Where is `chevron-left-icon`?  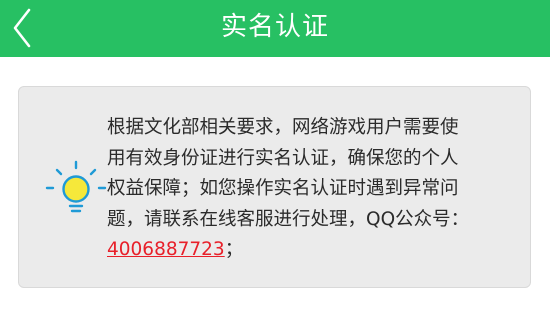 chevron-left-icon is located at coordinates (22, 28).